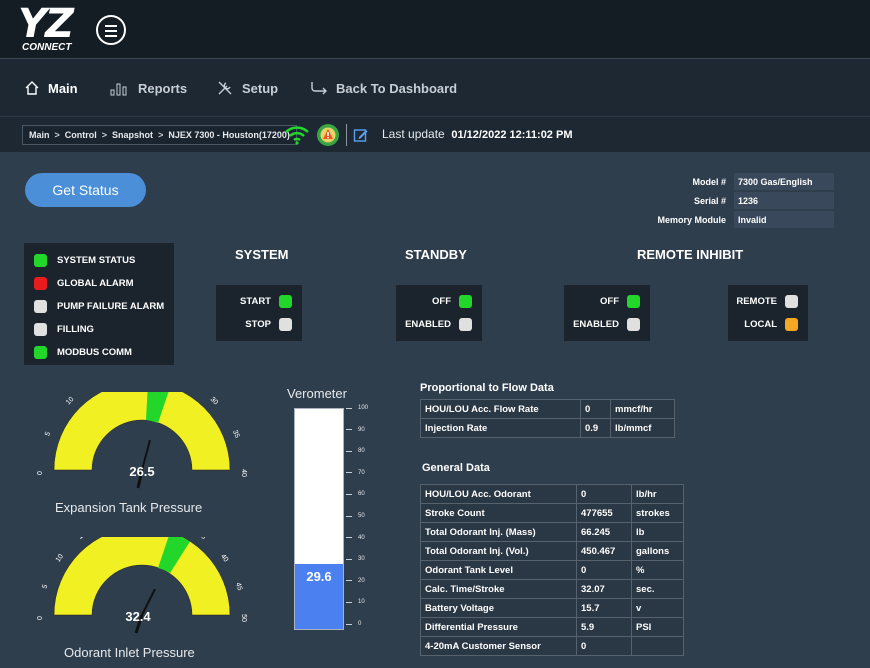 The height and width of the screenshot is (668, 870). Describe the element at coordinates (319, 88) in the screenshot. I see `return-arrow-icon` at that location.